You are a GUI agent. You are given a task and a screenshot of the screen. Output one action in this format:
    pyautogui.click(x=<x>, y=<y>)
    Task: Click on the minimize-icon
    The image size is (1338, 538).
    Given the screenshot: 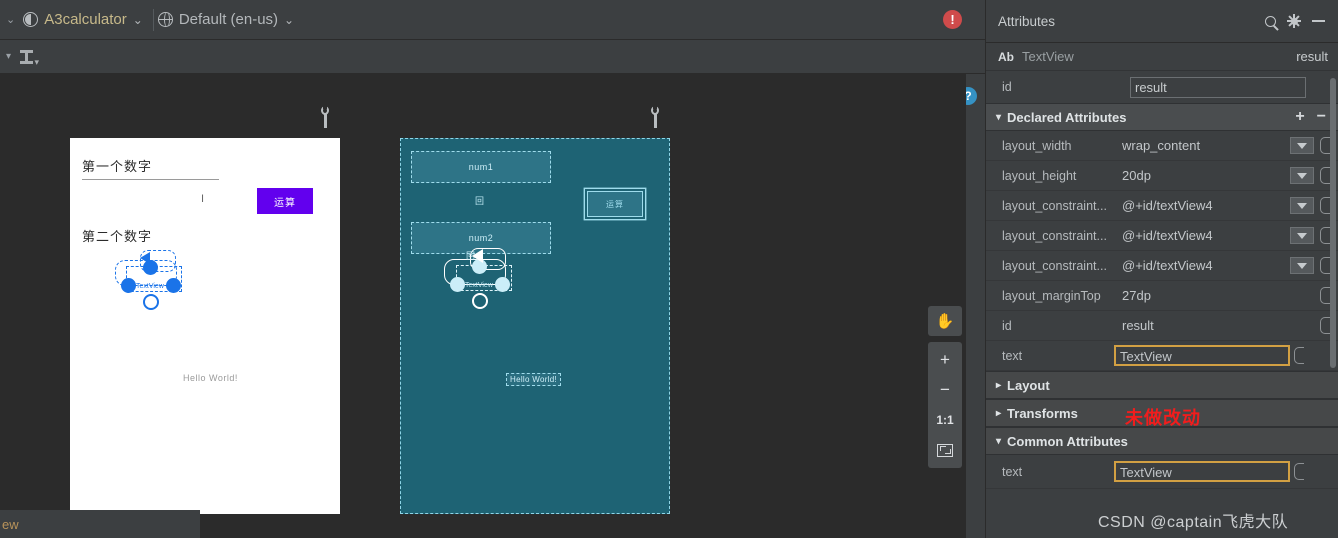 What is the action you would take?
    pyautogui.click(x=1318, y=21)
    